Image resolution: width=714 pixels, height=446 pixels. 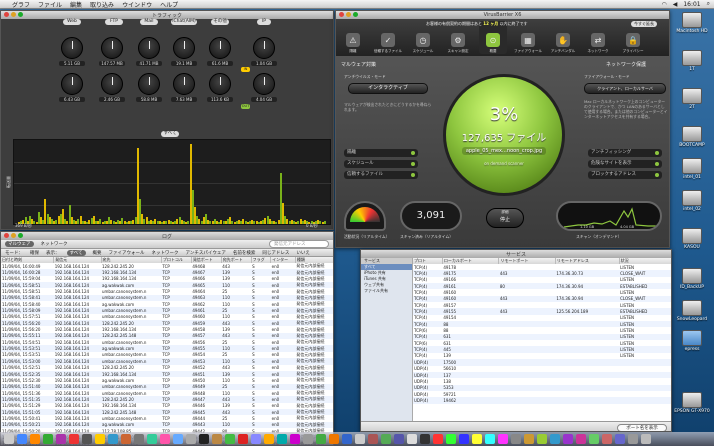 What do you see at coordinates (692, 403) in the screenshot?
I see `desktop-icon: EPSON GT-X970` at bounding box center [692, 403].